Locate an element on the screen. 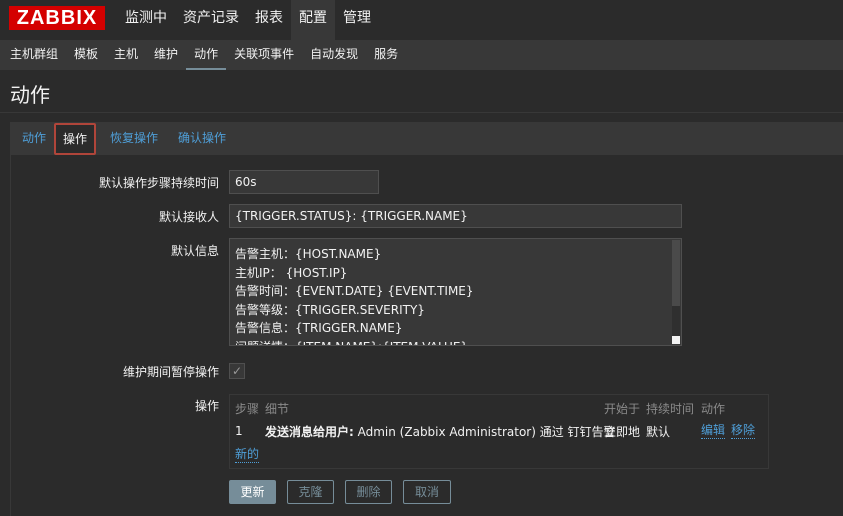 This screenshot has height=516, width=843. step-duration-label: 默认操作步骤持续时间 is located at coordinates (158, 183).